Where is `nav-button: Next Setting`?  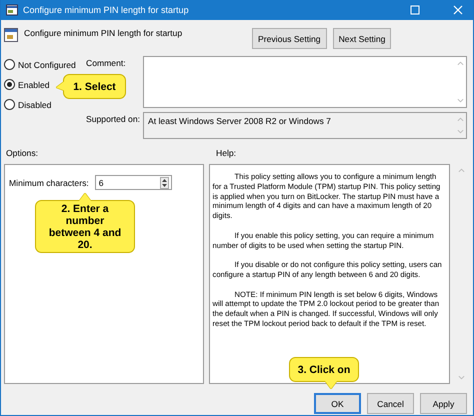
nav-button: Next Setting is located at coordinates (362, 38).